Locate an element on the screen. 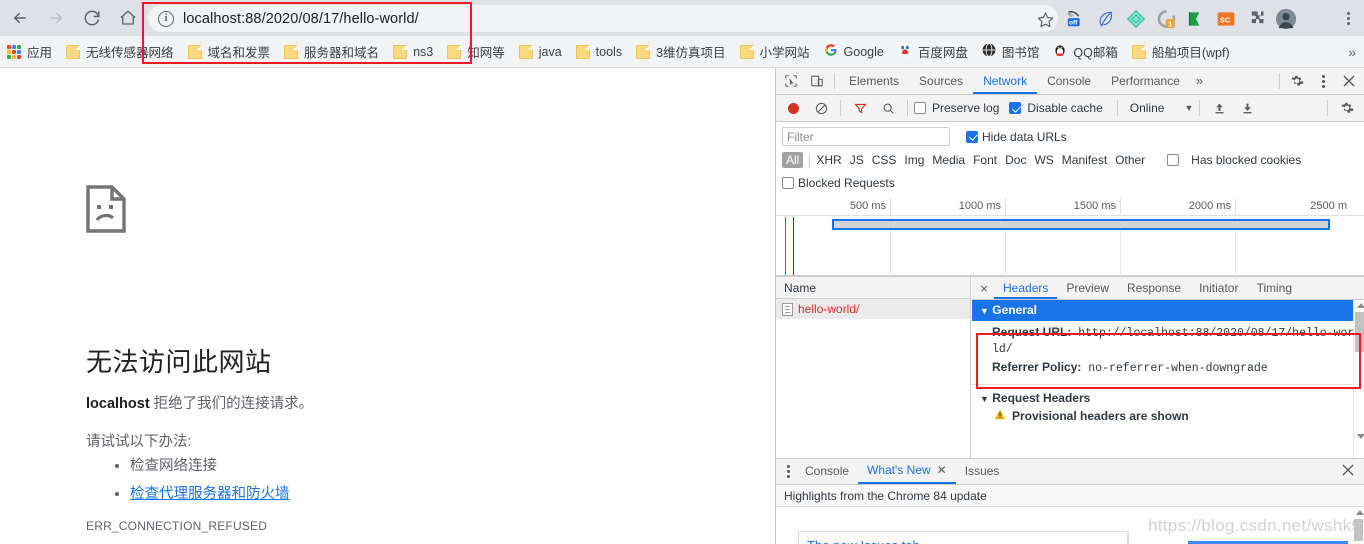  tab-console: Console is located at coordinates (1069, 81).